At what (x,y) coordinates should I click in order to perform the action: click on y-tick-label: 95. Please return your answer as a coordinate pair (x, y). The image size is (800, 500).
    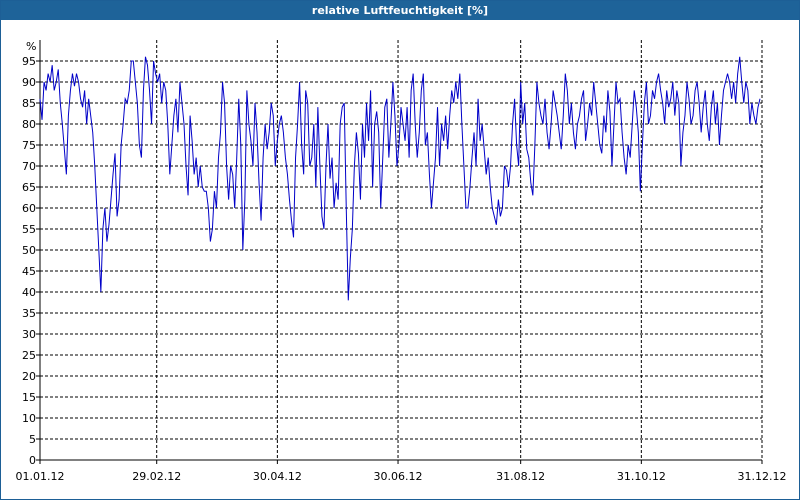
    Looking at the image, I should click on (29, 61).